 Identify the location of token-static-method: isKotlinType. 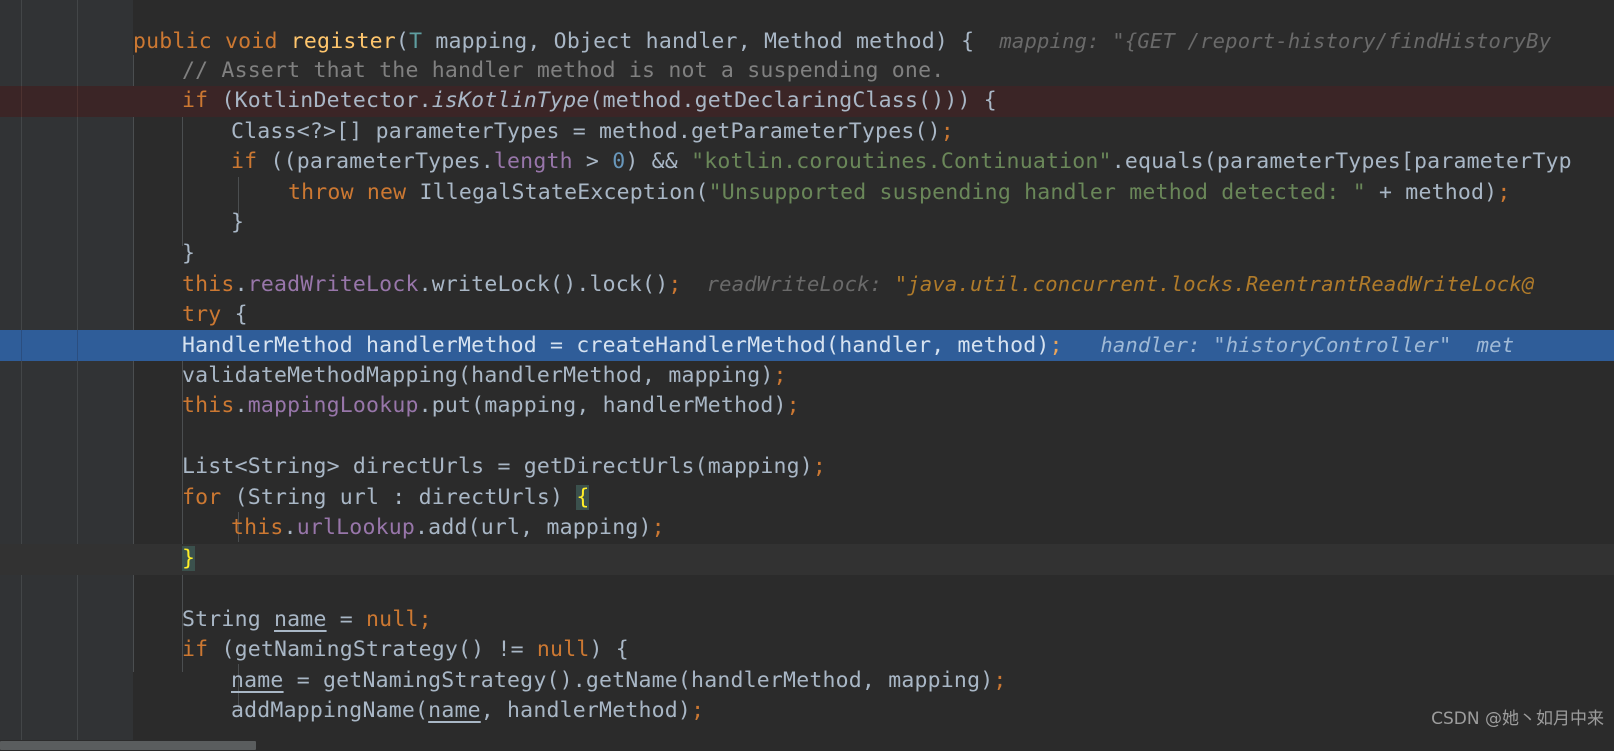
(510, 100).